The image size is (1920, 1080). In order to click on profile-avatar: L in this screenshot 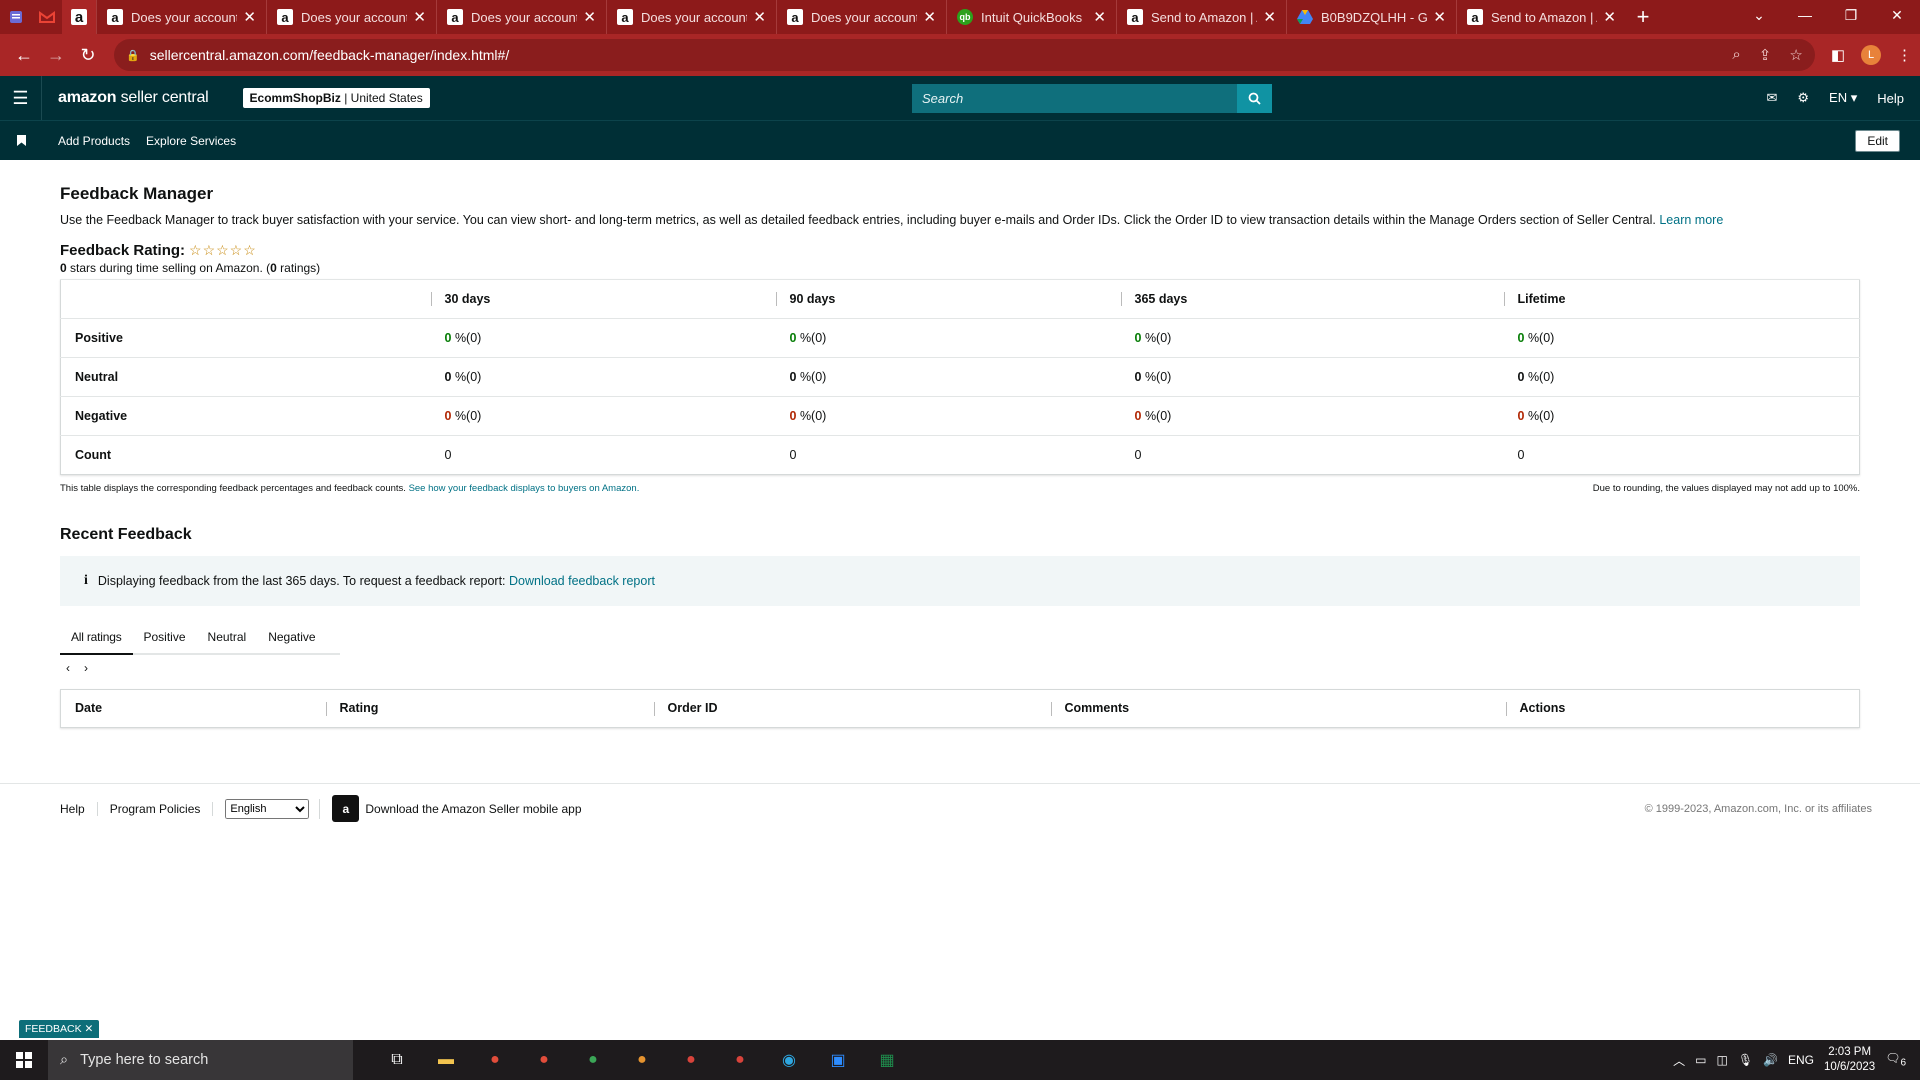, I will do `click(1871, 55)`.